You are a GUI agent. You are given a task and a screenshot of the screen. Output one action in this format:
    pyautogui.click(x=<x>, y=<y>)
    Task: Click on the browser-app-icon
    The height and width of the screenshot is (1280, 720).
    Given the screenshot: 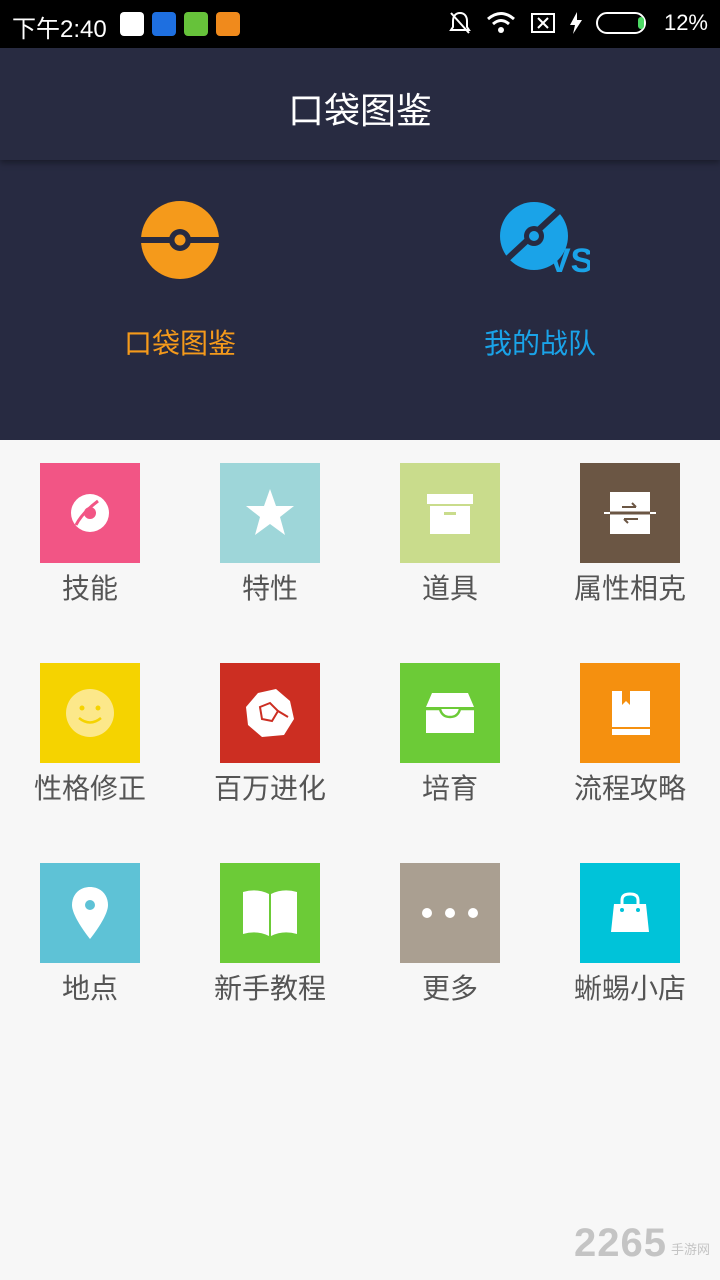 What is the action you would take?
    pyautogui.click(x=228, y=24)
    